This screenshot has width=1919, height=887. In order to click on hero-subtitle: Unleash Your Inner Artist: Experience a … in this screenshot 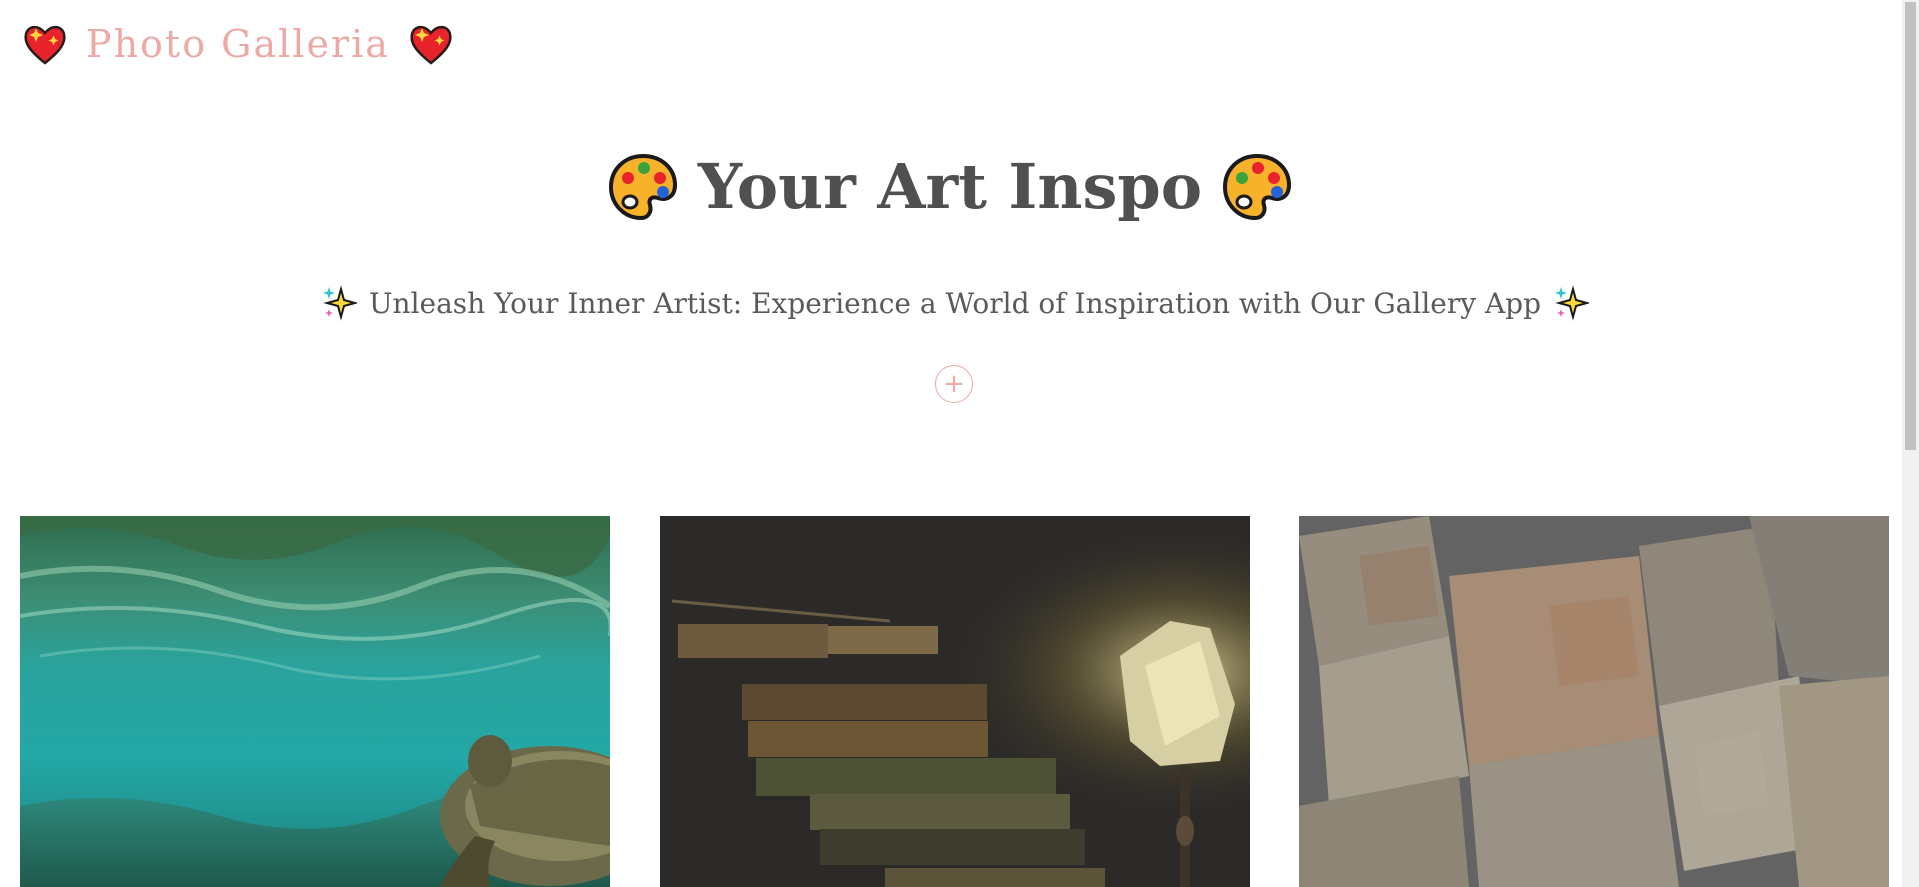, I will do `click(955, 303)`.